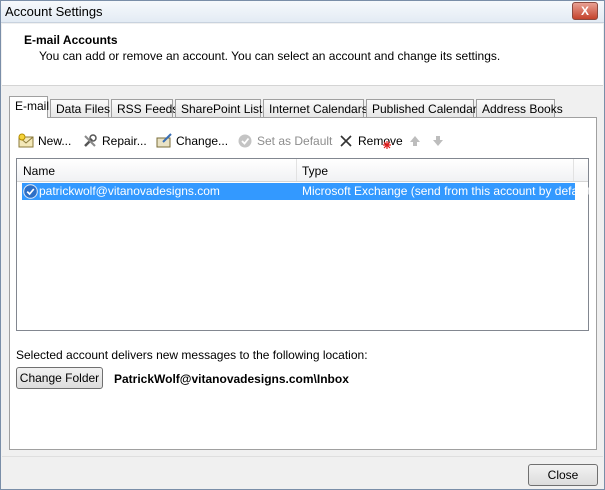 This screenshot has width=605, height=490. What do you see at coordinates (71, 40) in the screenshot?
I see `header-title: E-mail Accounts` at bounding box center [71, 40].